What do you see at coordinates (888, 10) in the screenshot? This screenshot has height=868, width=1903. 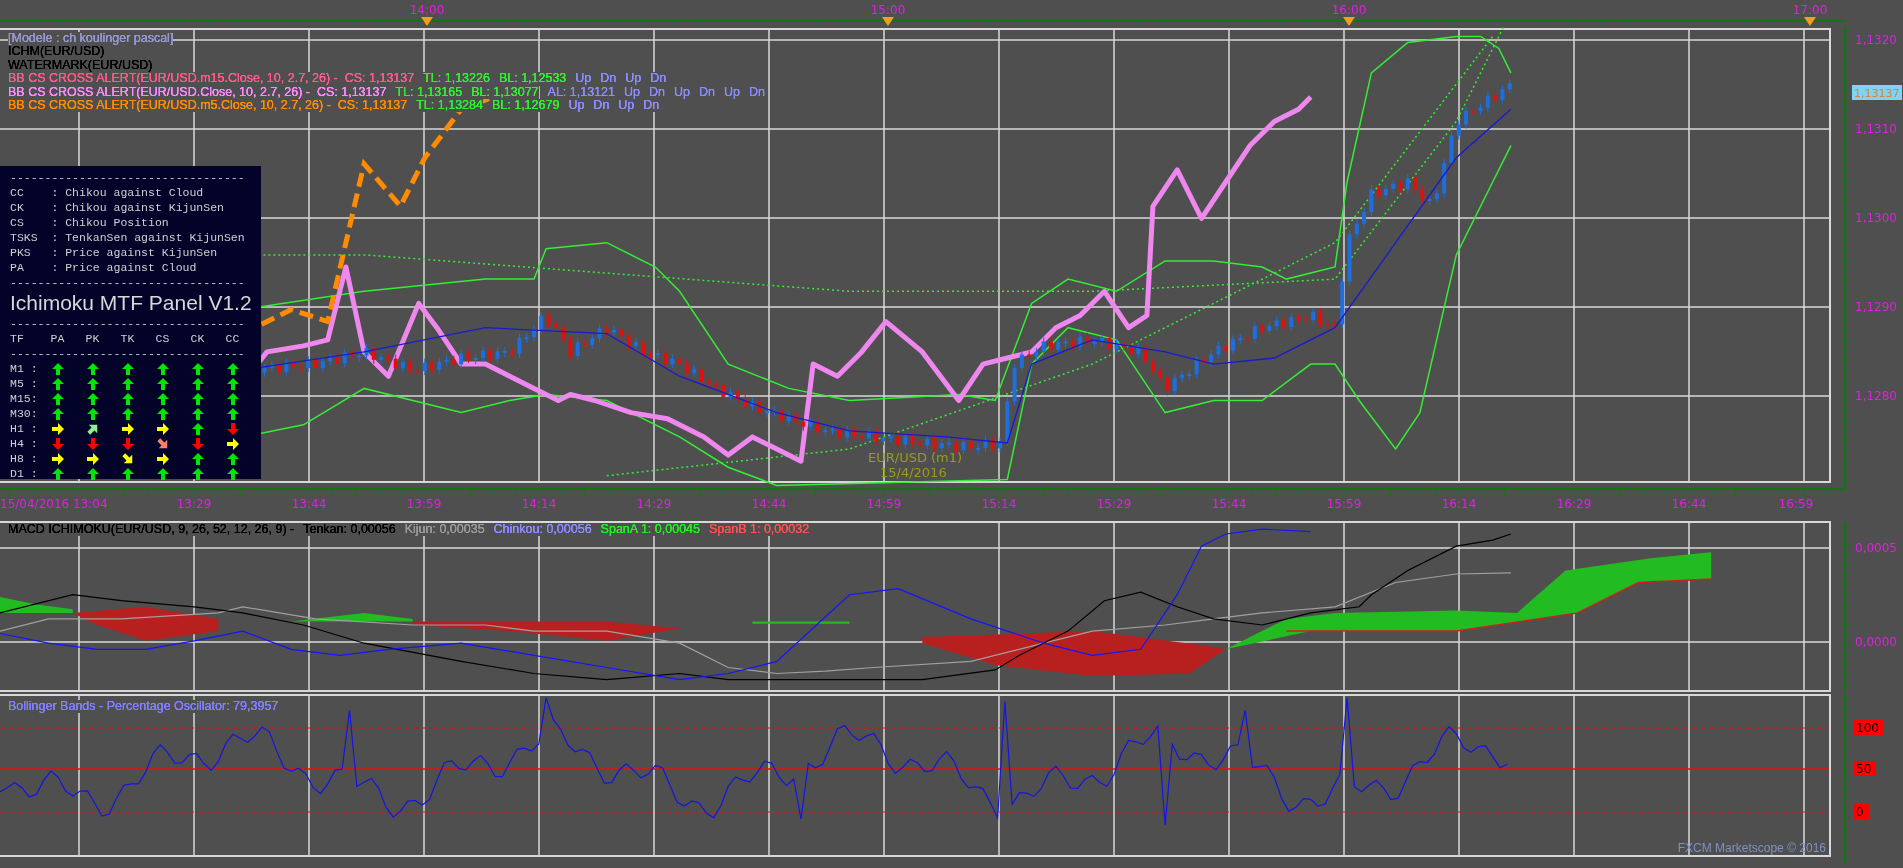 I see `time-marker-label: 15:00` at bounding box center [888, 10].